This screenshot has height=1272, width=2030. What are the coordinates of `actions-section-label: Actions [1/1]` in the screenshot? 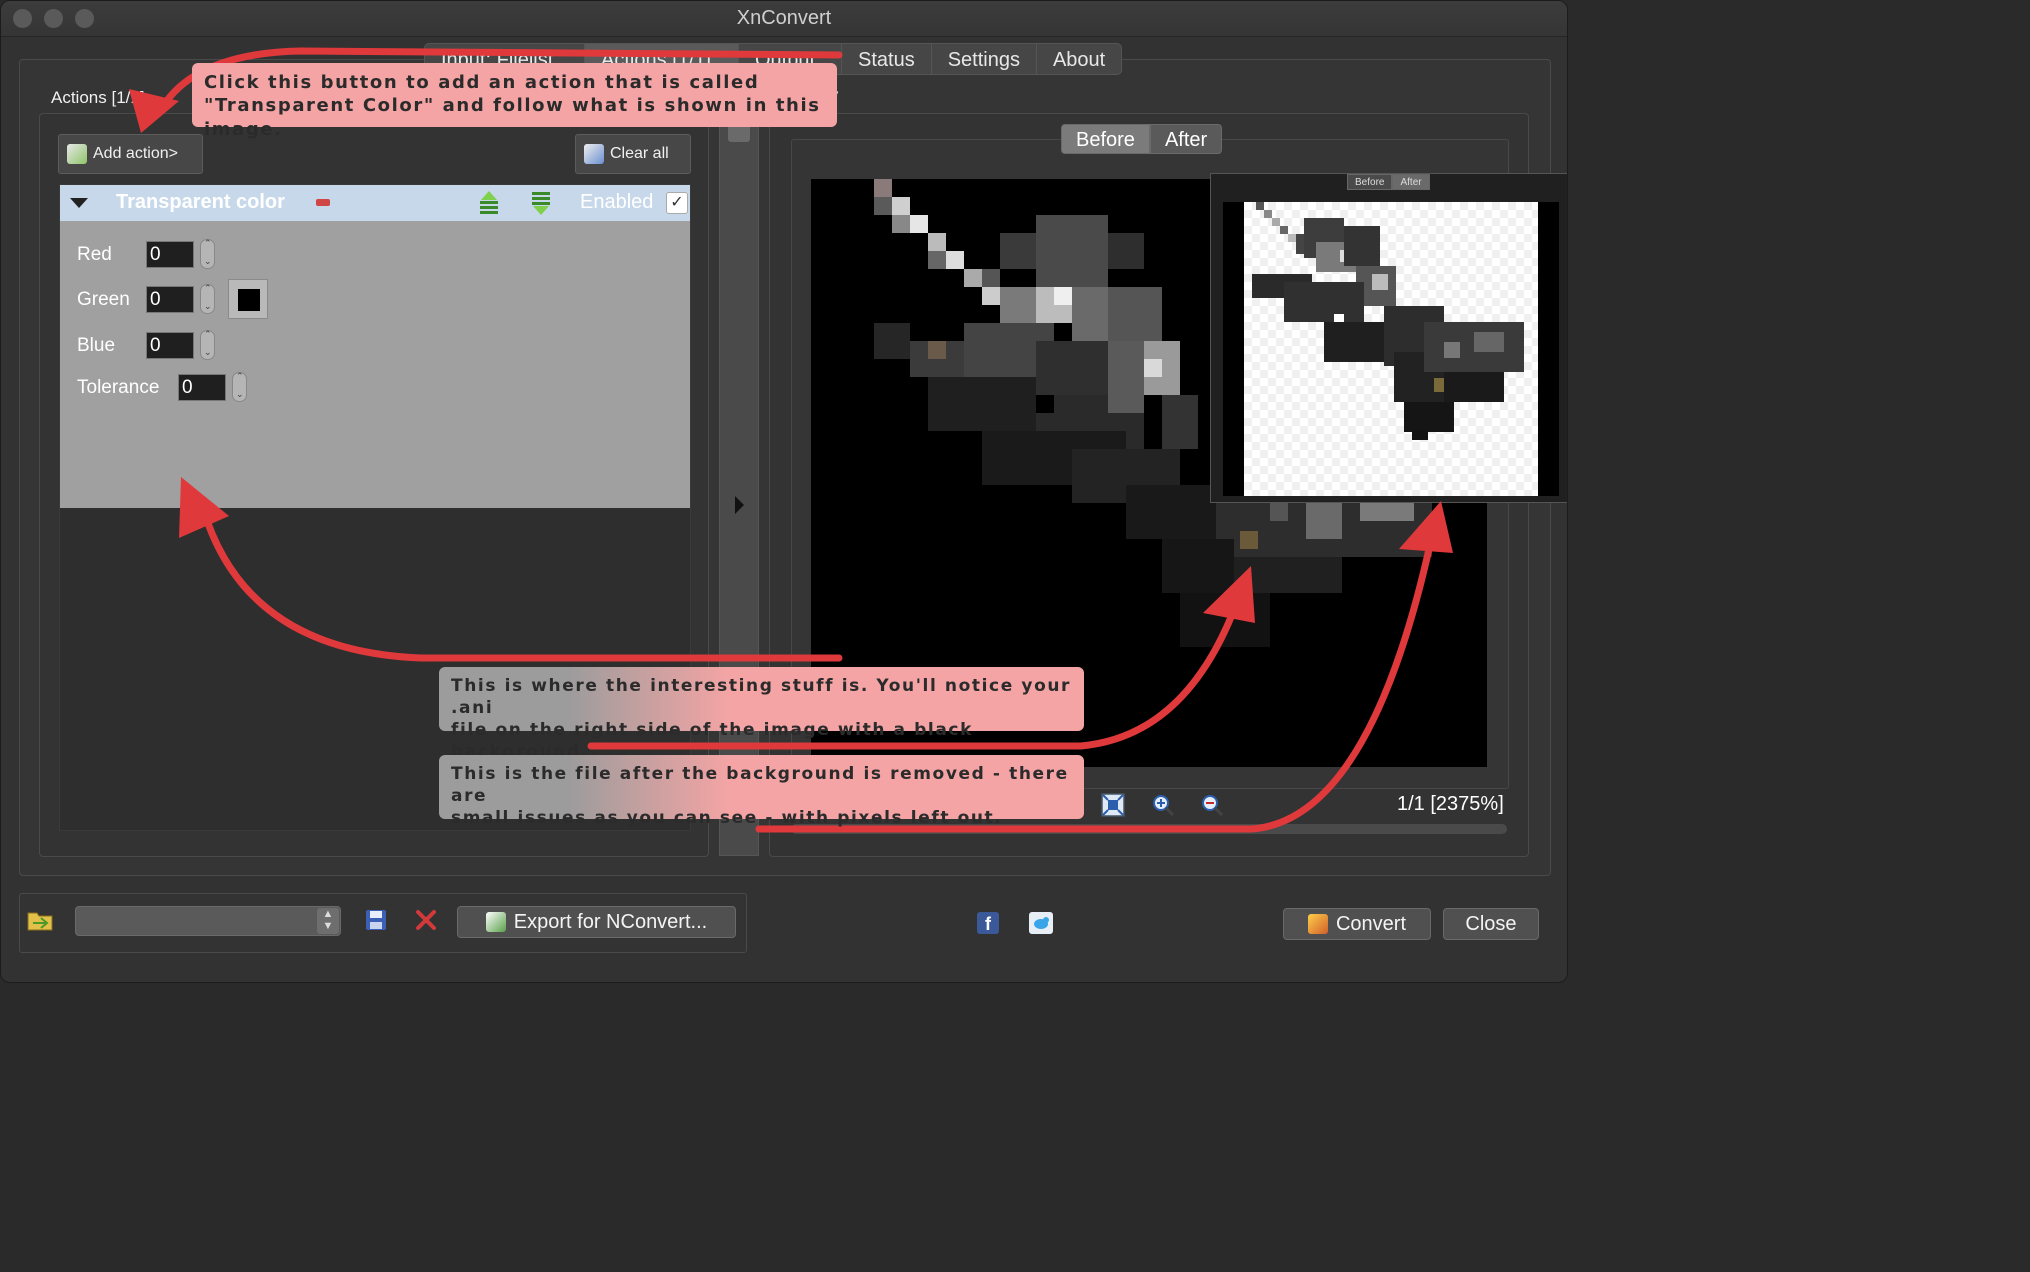 It's located at (98, 97).